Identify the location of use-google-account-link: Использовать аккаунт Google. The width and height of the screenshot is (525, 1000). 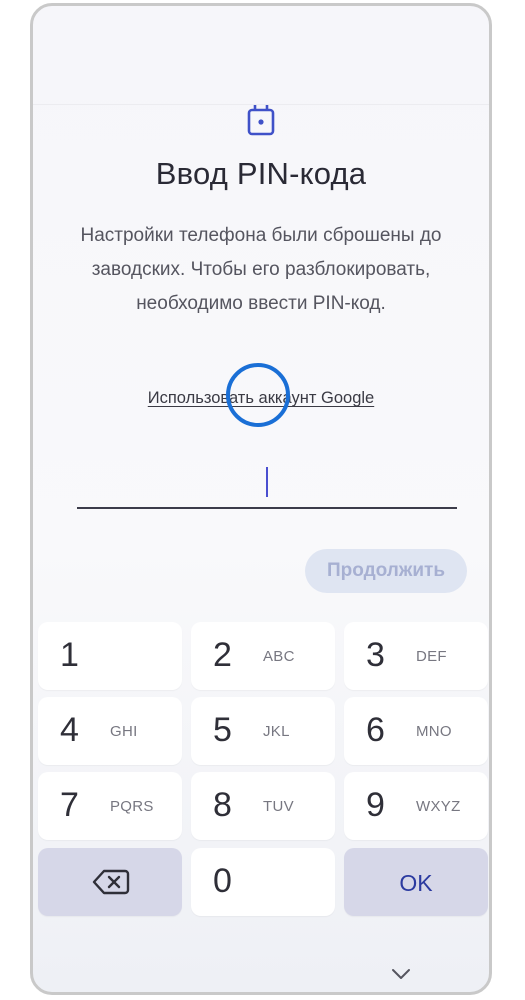
(261, 398).